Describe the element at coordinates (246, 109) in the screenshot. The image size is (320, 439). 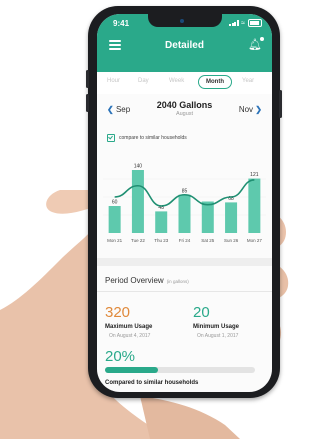
I see `next-period-label: Nov` at that location.